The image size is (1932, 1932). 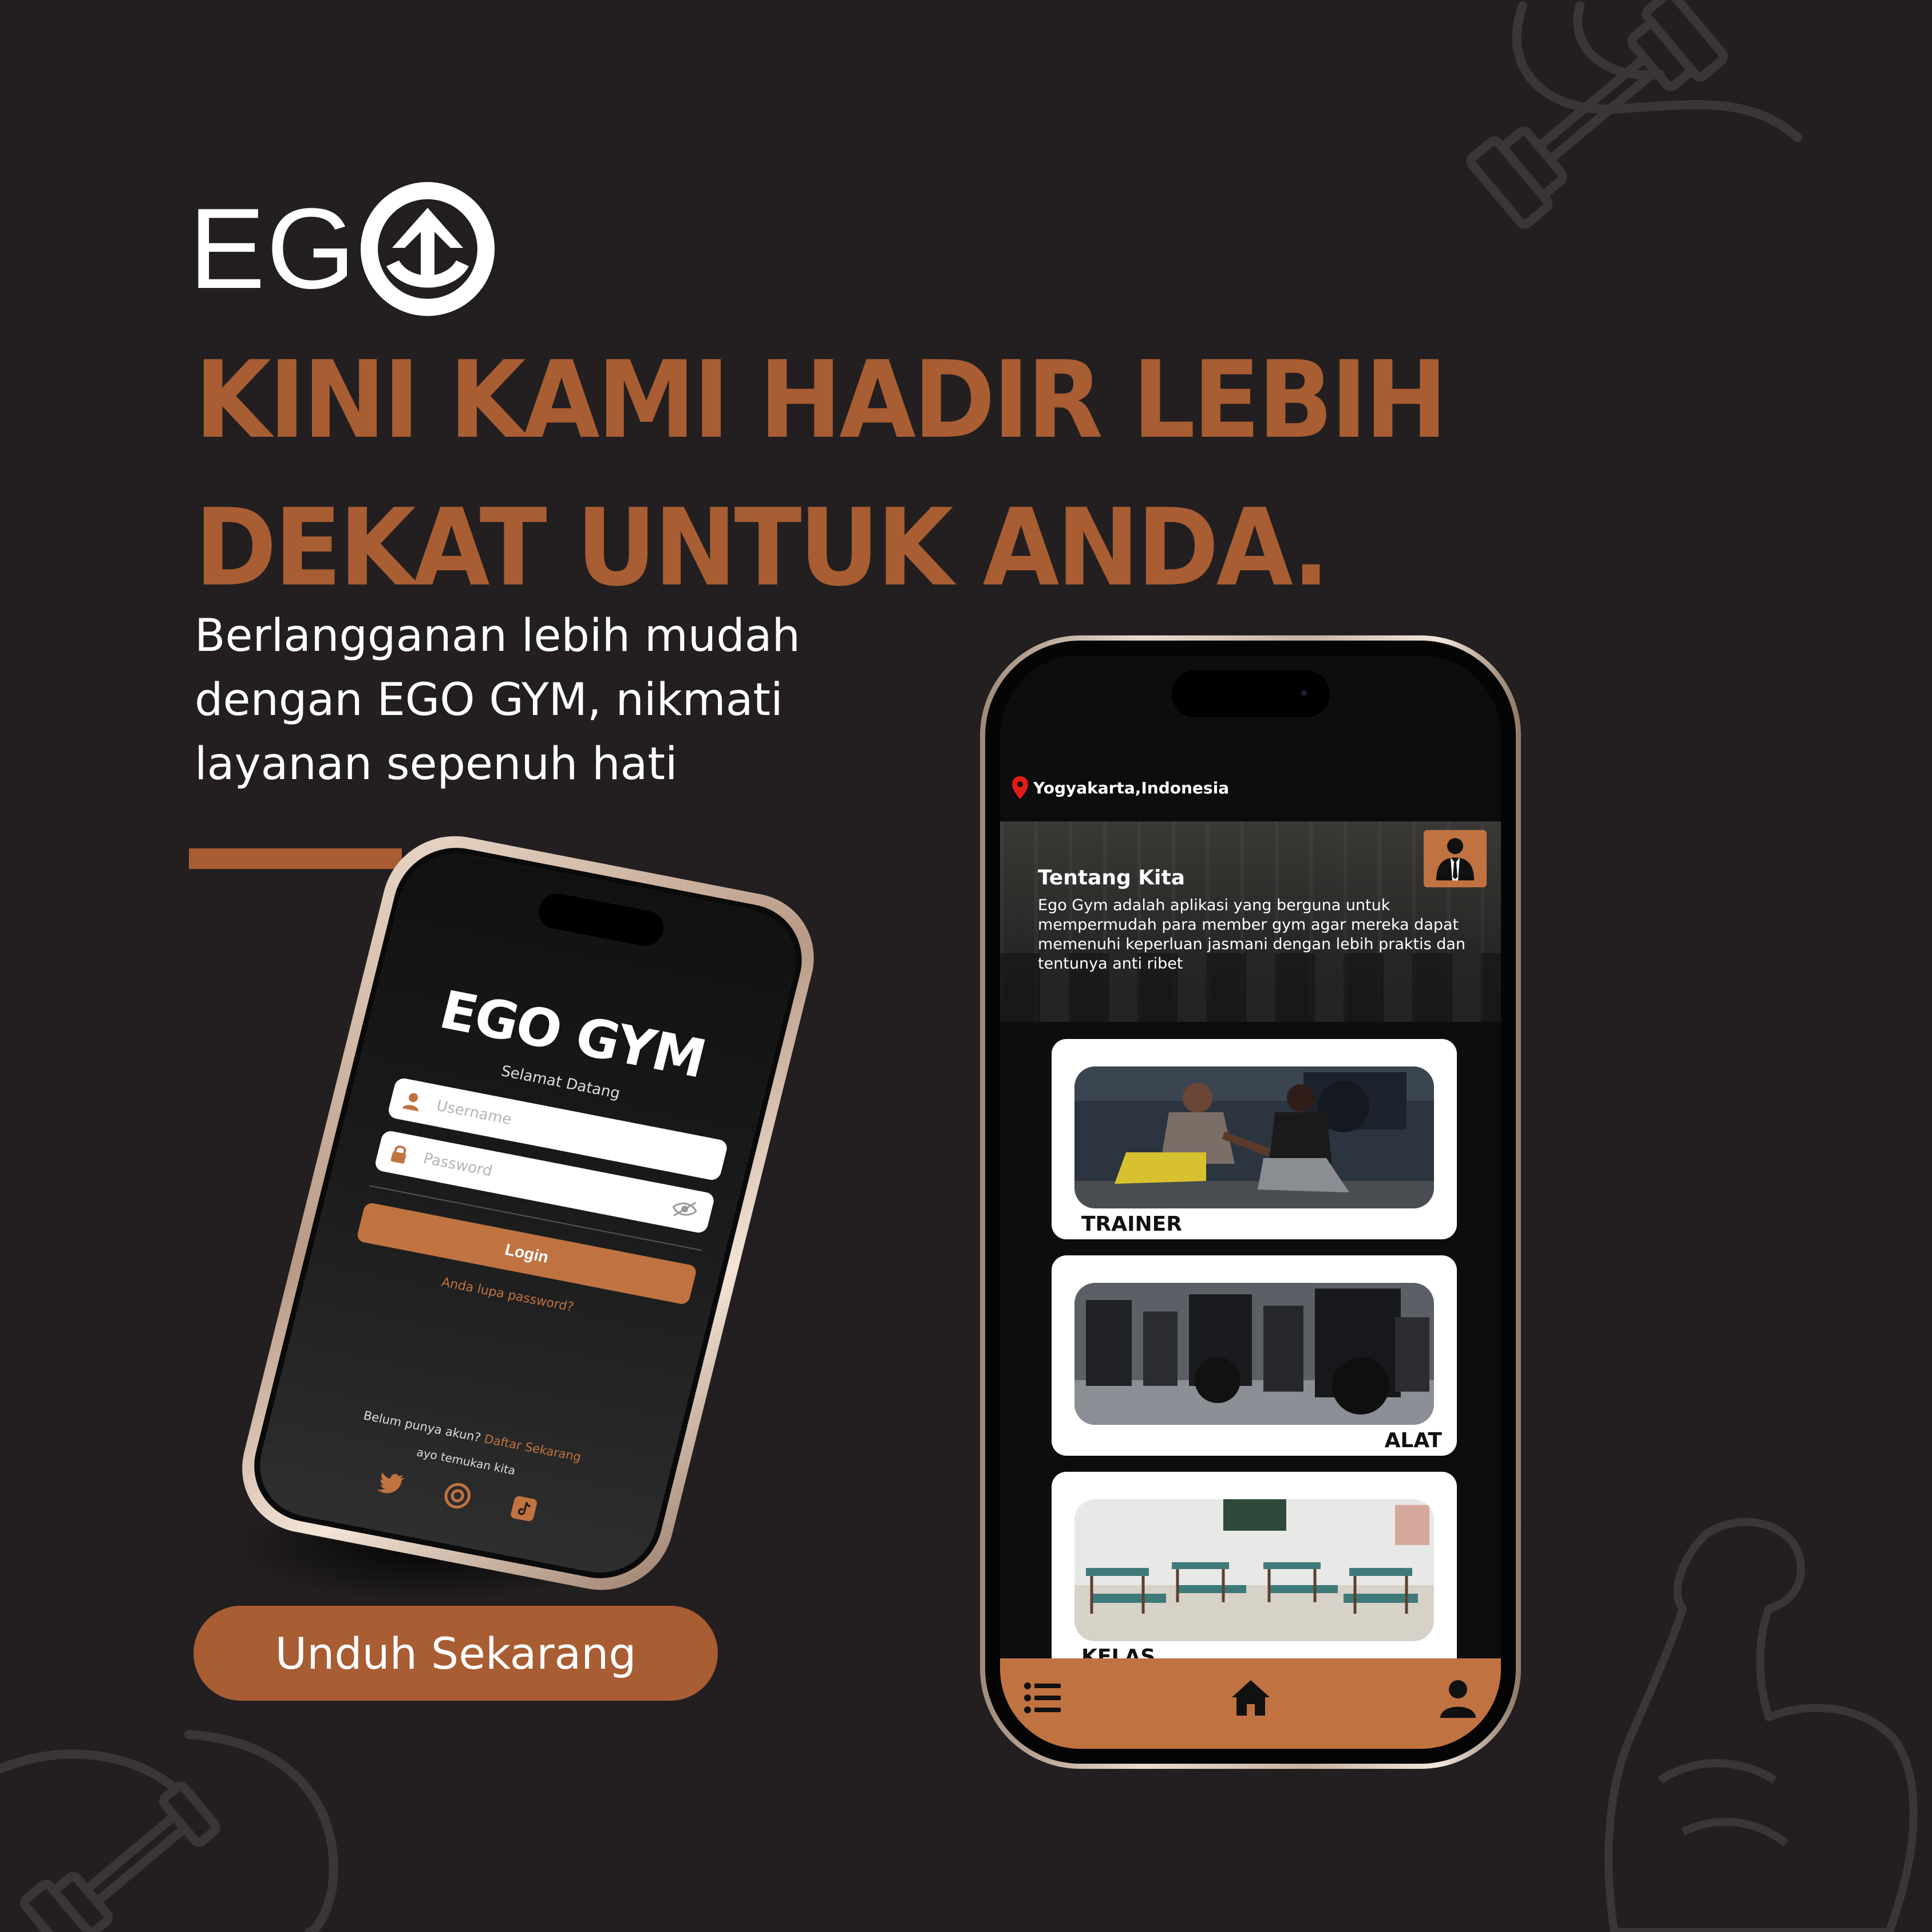 I want to click on muscle-arm-decoration, so click(x=1750, y=1721).